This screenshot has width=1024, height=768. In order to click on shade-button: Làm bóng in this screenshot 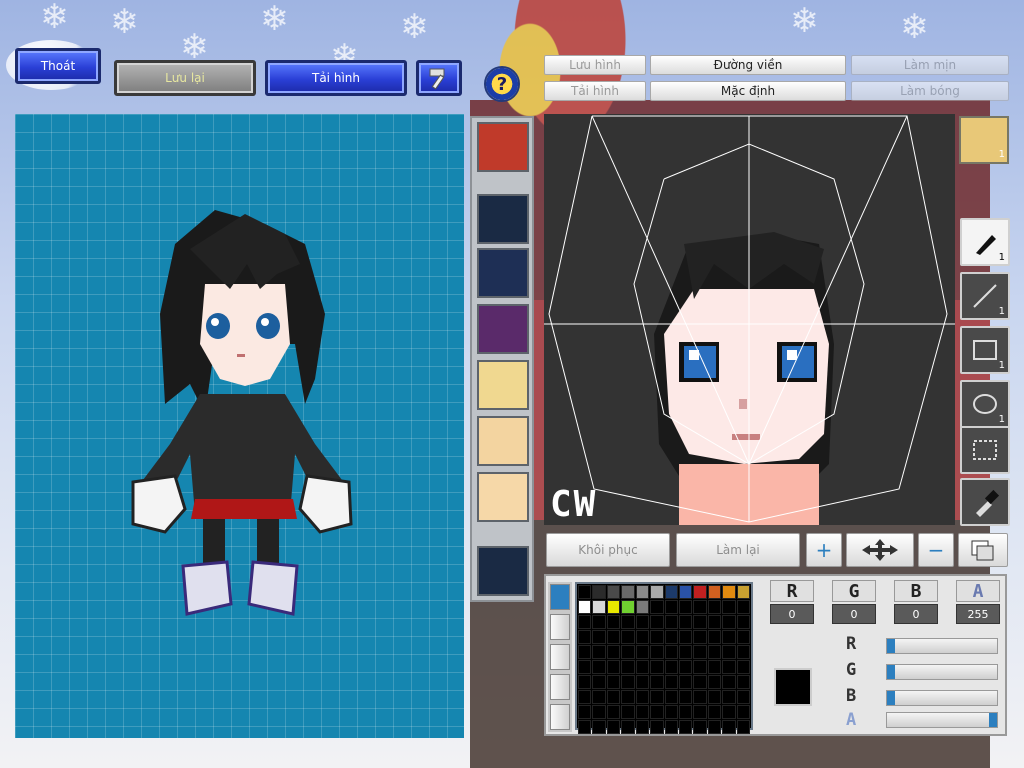, I will do `click(930, 91)`.